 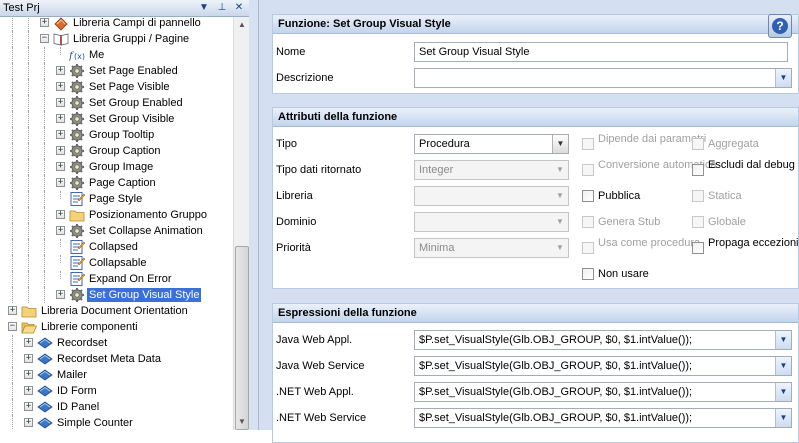 I want to click on aggregate-checkbox, so click(x=698, y=144).